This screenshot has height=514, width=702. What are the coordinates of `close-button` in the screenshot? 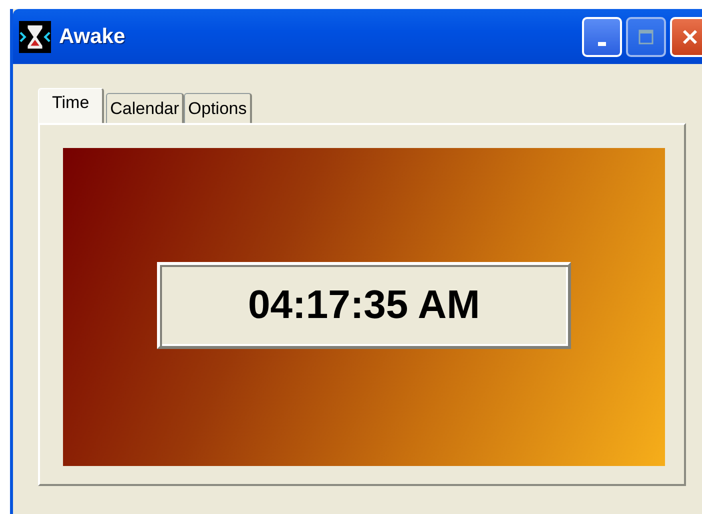 It's located at (686, 36).